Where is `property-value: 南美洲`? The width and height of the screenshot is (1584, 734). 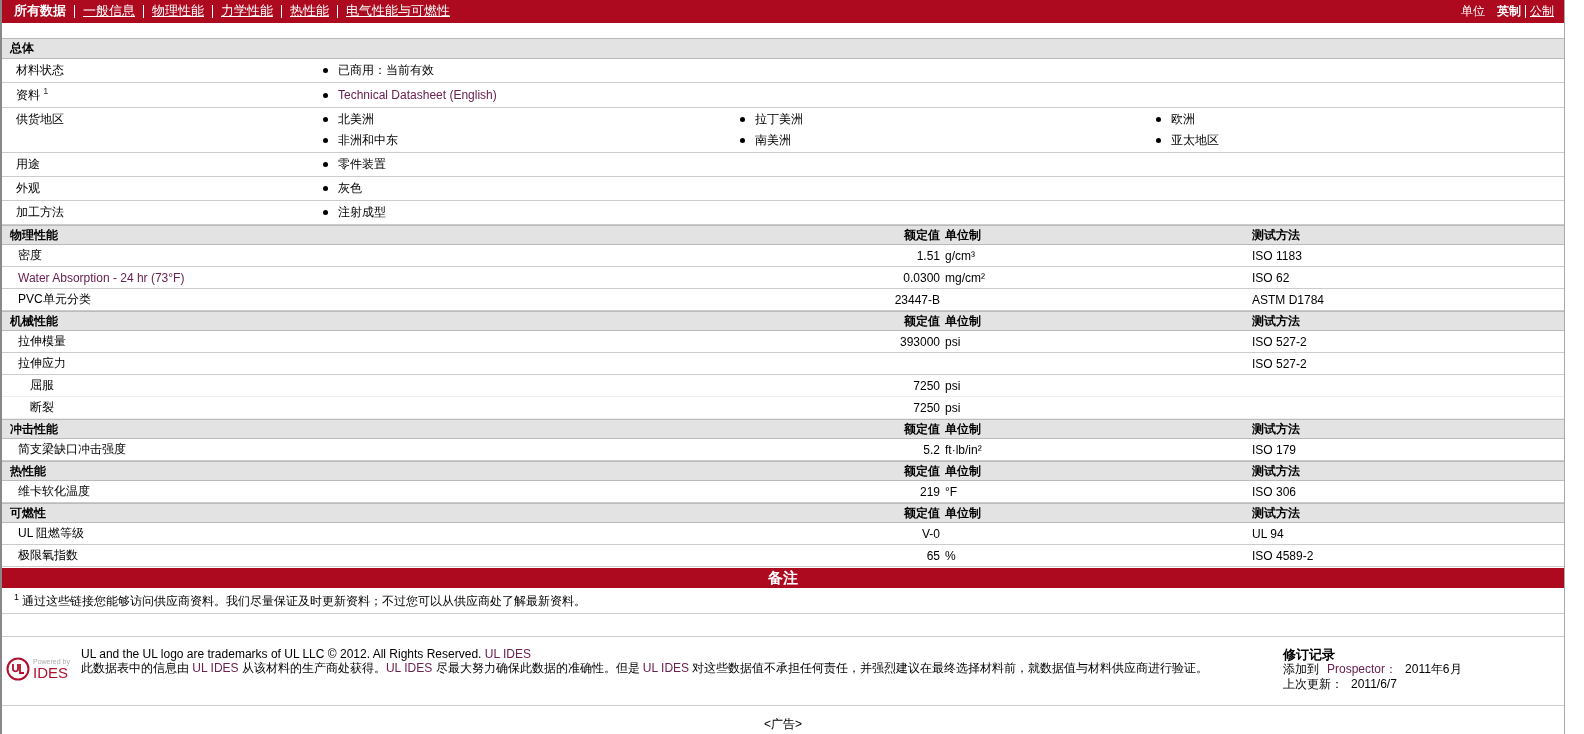 property-value: 南美洲 is located at coordinates (773, 140).